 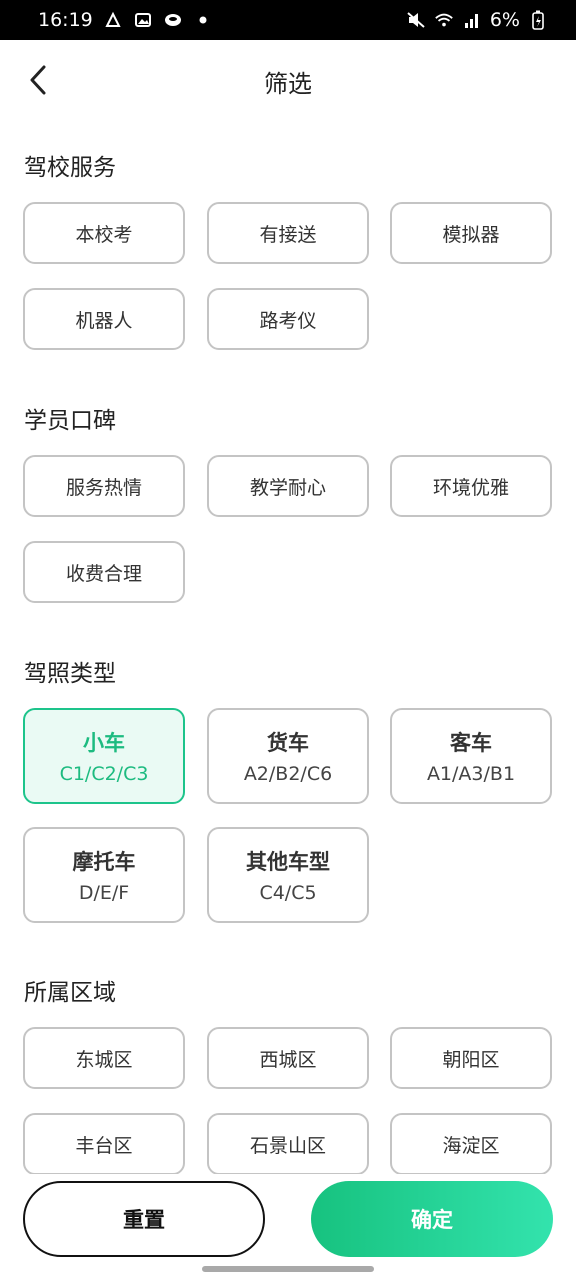 What do you see at coordinates (104, 572) in the screenshot?
I see `option-student-reviews-3: 收费合理` at bounding box center [104, 572].